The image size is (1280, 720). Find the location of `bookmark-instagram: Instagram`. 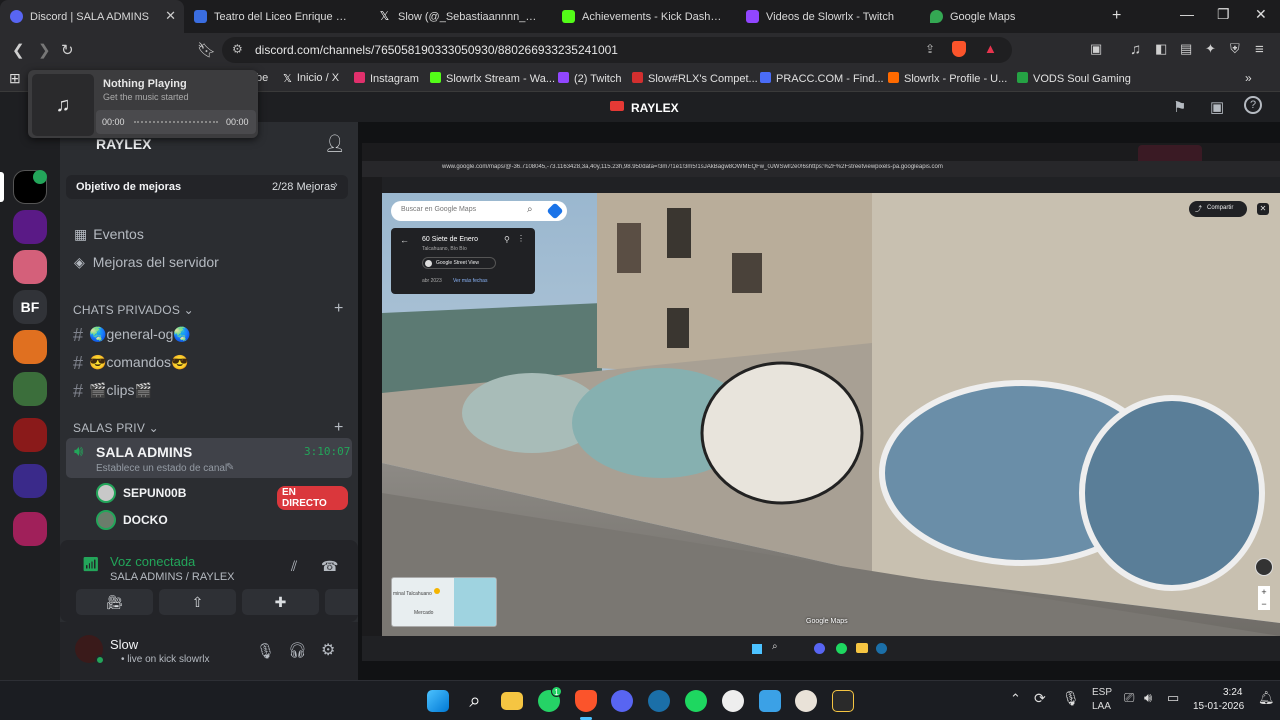

bookmark-instagram: Instagram is located at coordinates (386, 78).